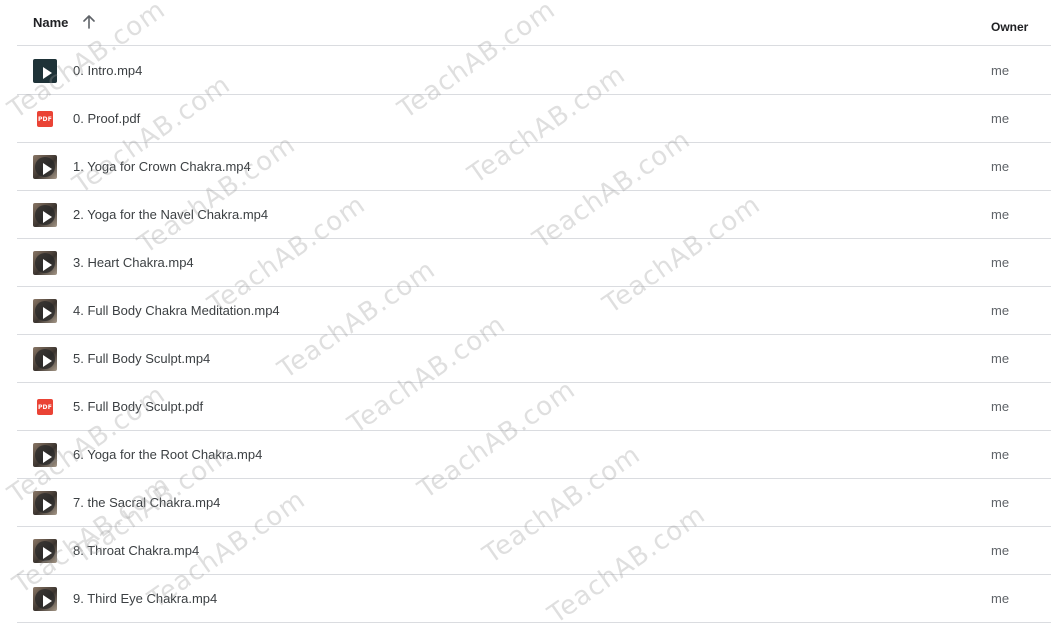 Image resolution: width=1051 pixels, height=643 pixels. Describe the element at coordinates (107, 70) in the screenshot. I see `file-name: 0. Intro.mp4` at that location.